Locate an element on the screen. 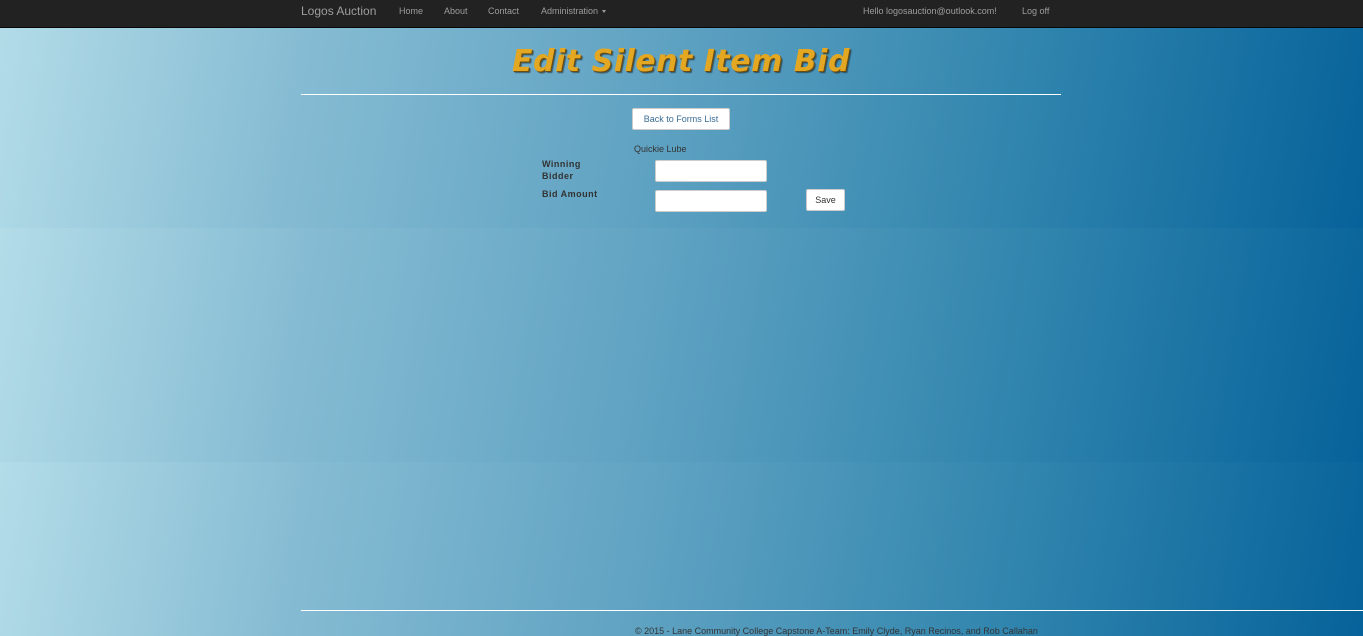 This screenshot has height=636, width=1363. title-divider is located at coordinates (681, 94).